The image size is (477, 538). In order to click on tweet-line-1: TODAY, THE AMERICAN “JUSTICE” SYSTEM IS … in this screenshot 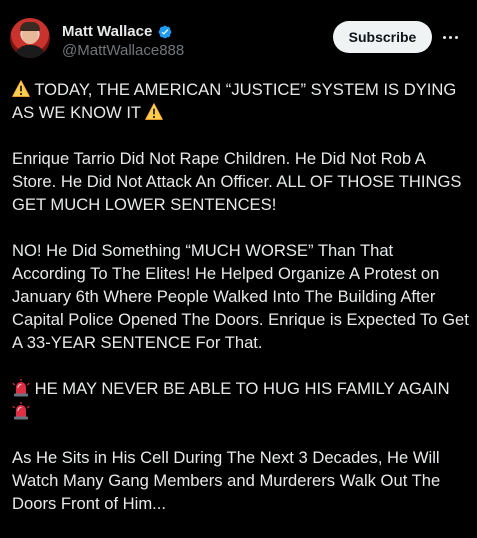, I will do `click(241, 101)`.